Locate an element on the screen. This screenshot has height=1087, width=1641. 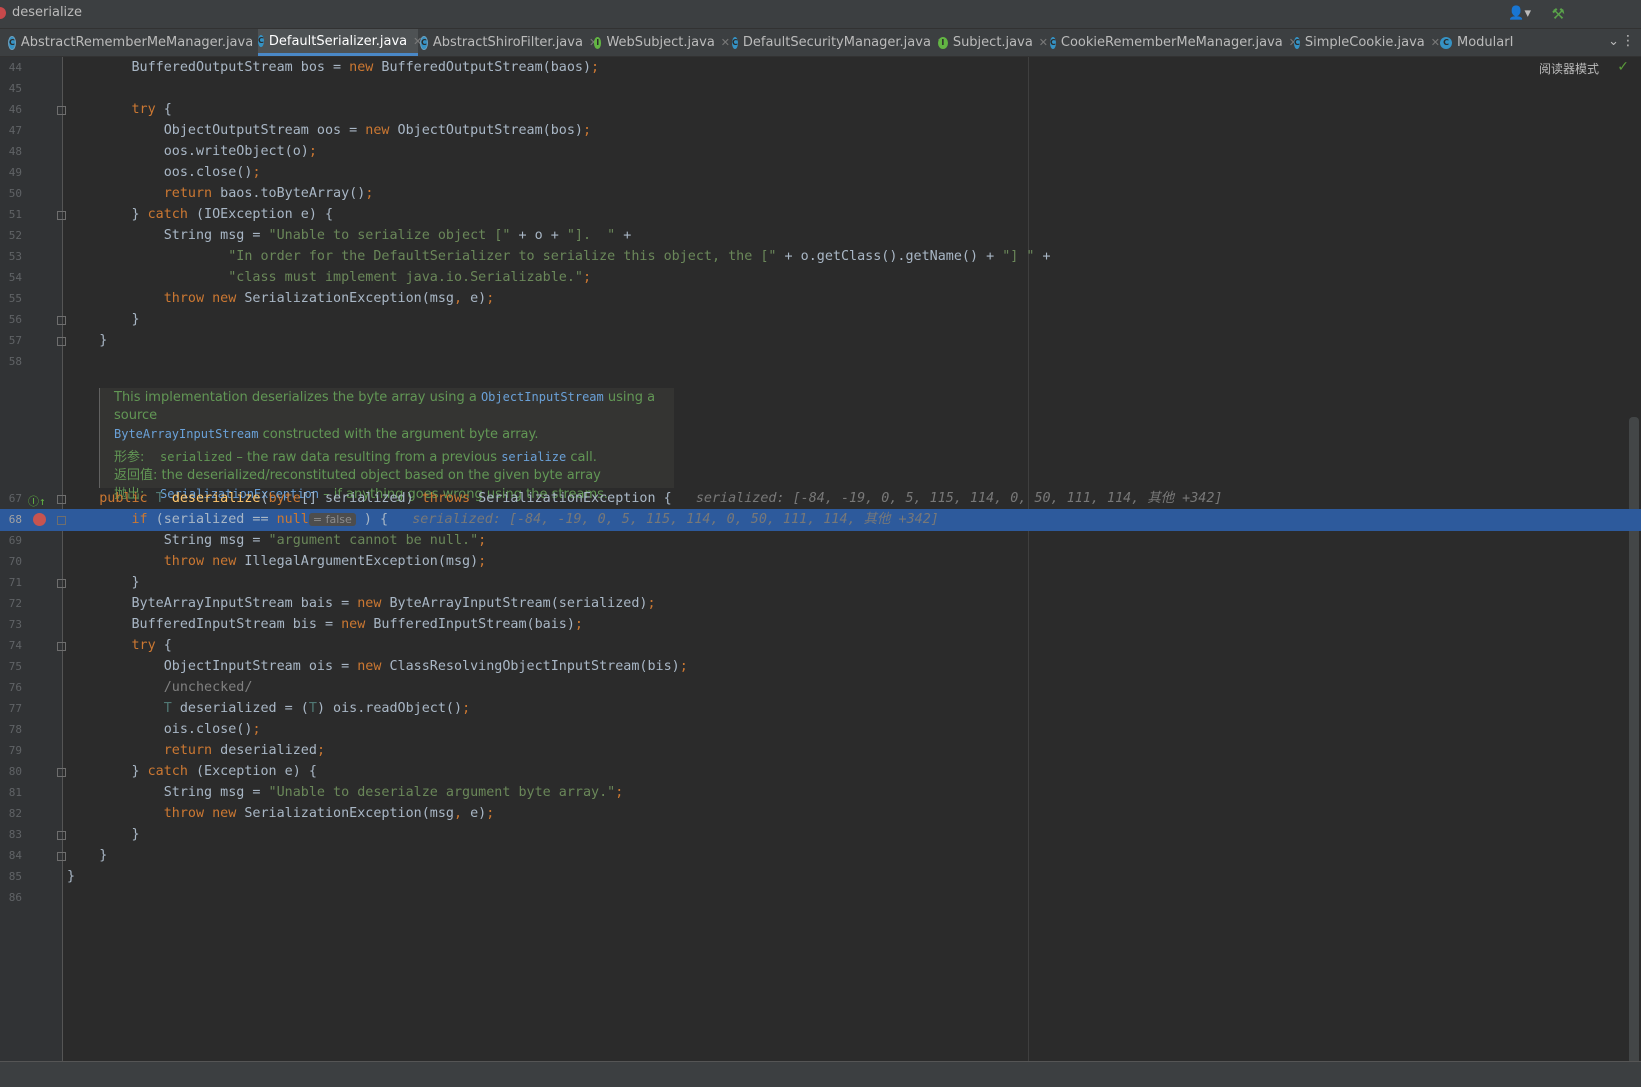
tab-modulari: C ModularI is located at coordinates (1495, 42).